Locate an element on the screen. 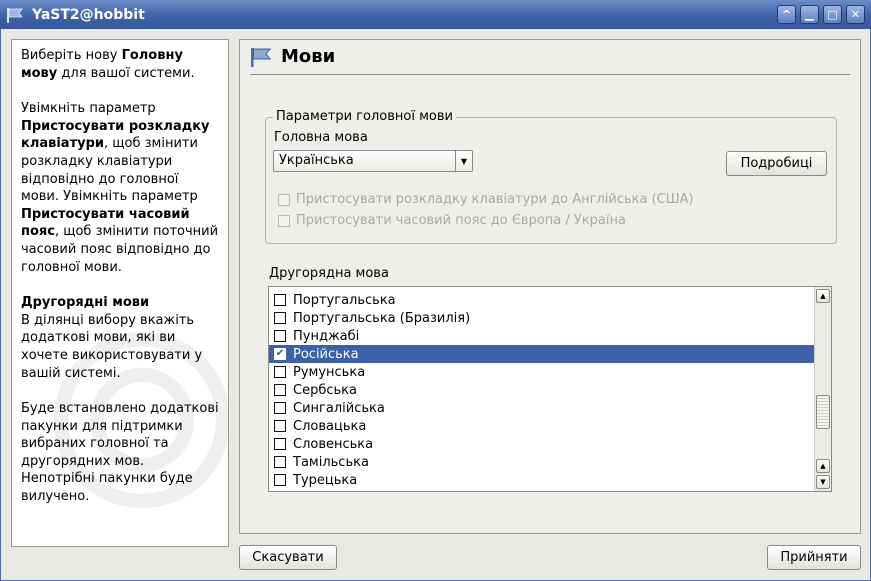  accept-button: Прийняти is located at coordinates (814, 557).